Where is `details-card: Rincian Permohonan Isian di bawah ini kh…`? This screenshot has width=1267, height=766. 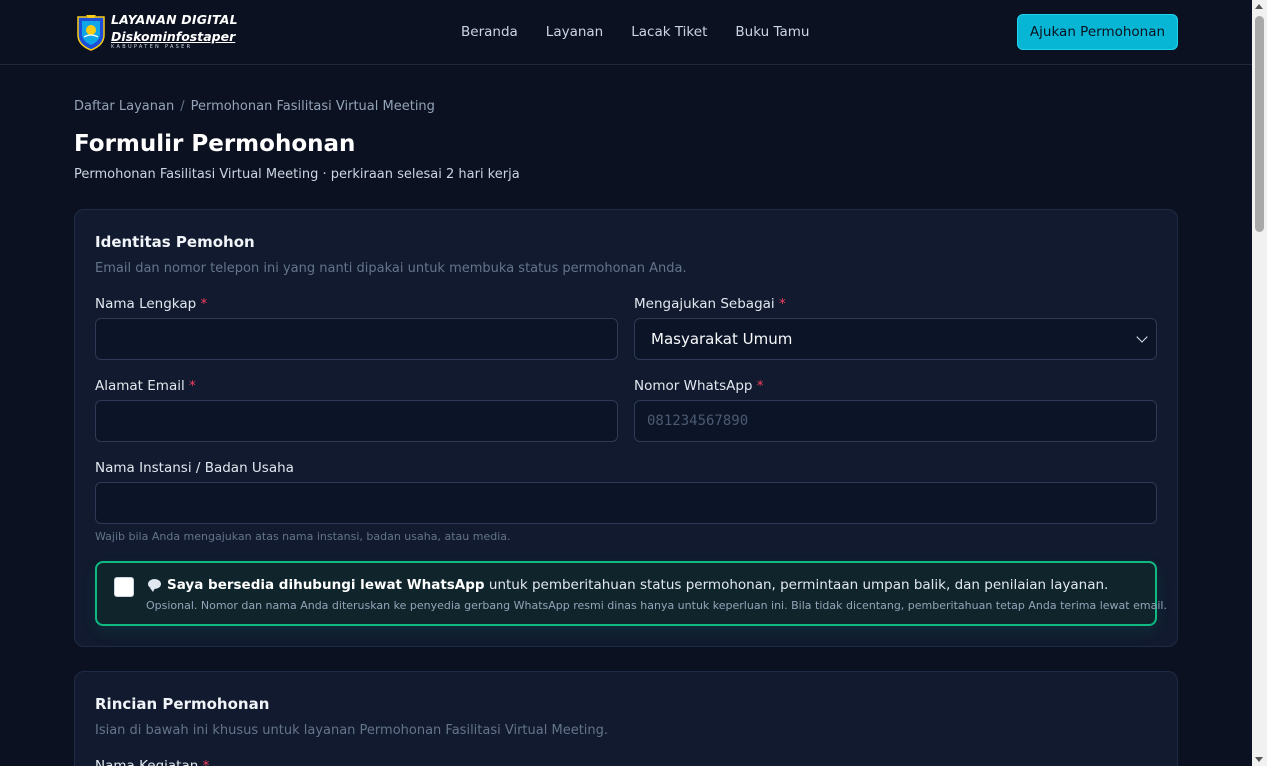
details-card: Rincian Permohonan Isian di bawah ini kh… is located at coordinates (626, 718).